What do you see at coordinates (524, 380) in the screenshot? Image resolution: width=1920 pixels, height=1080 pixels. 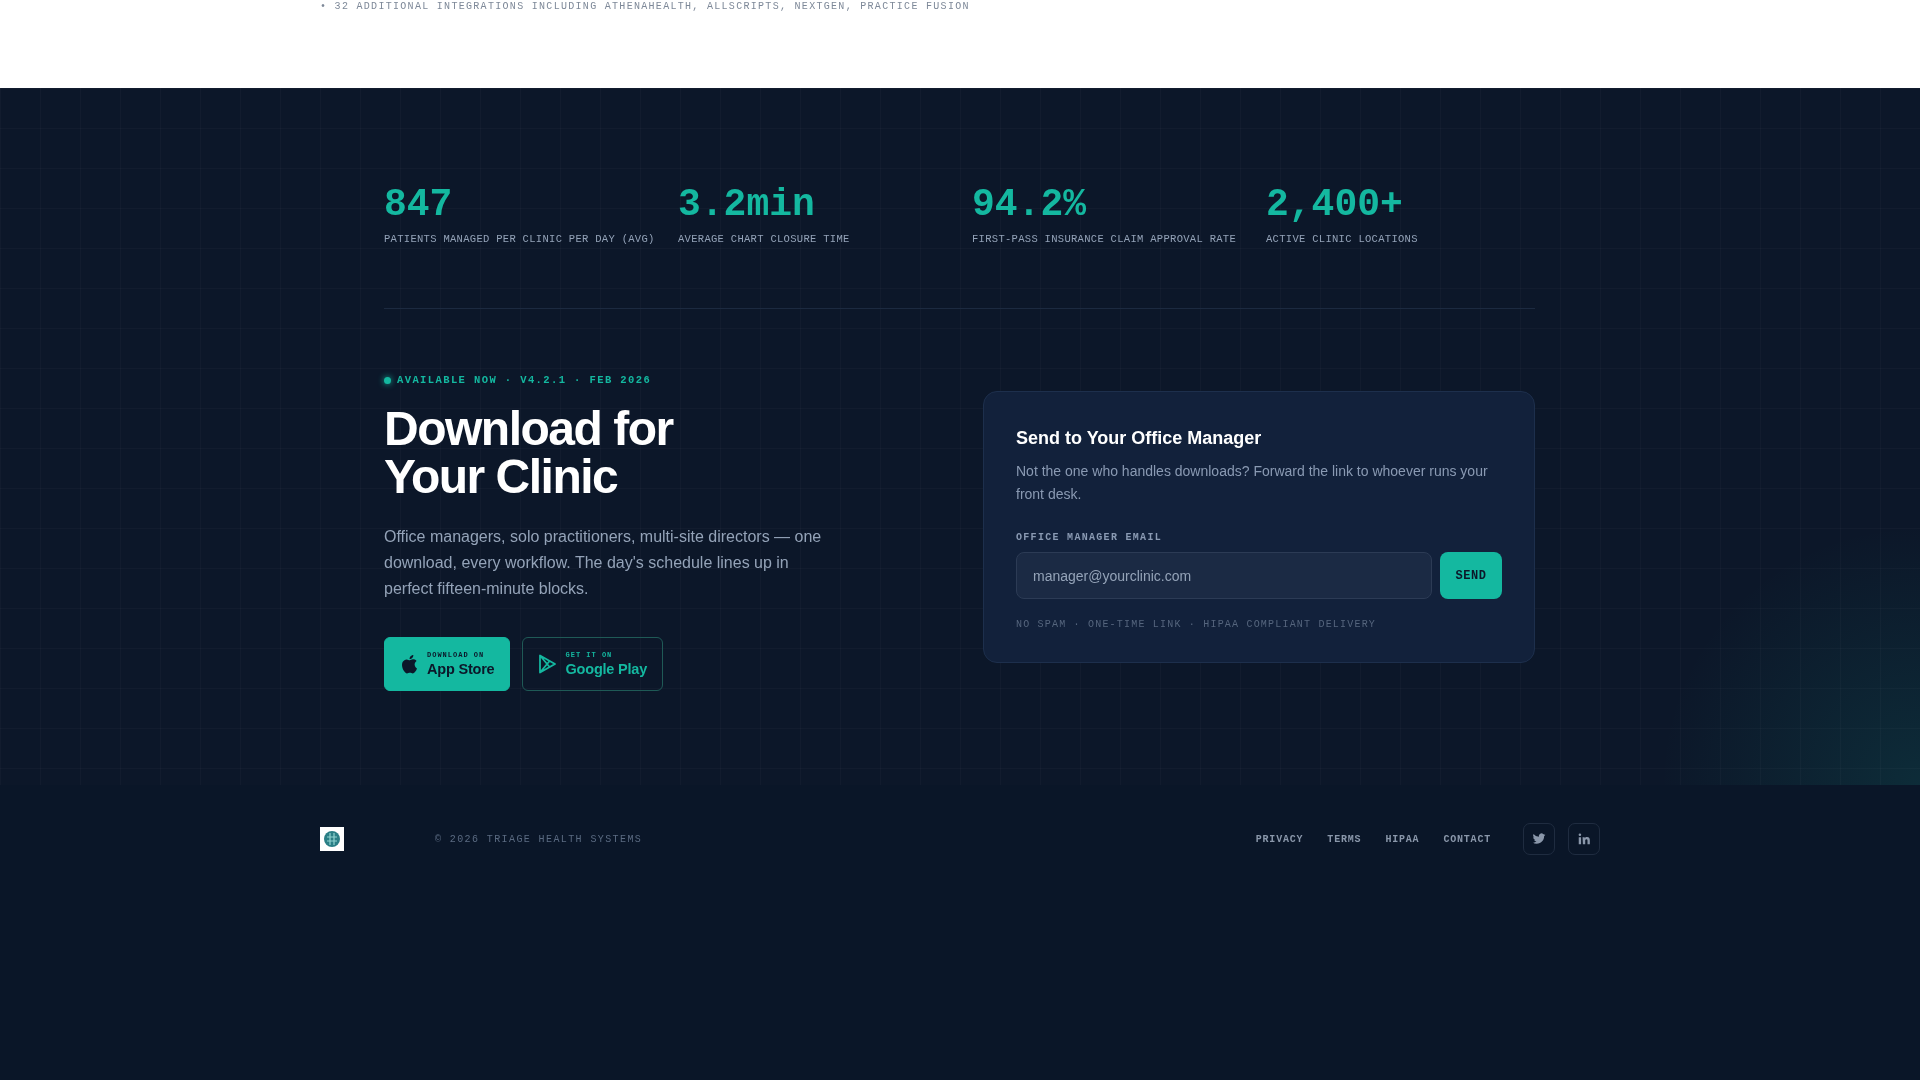 I see `availability-label: AVAILABLE NOW · V4.2.1 · FEB 2026` at bounding box center [524, 380].